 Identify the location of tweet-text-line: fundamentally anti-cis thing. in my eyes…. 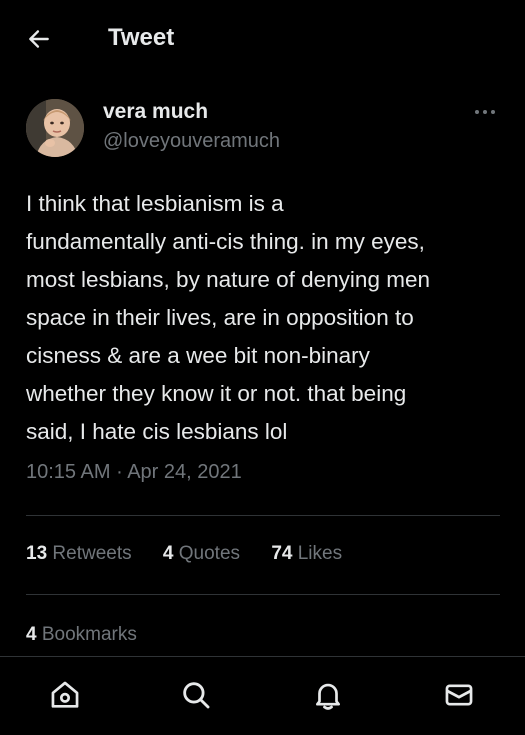
(225, 241).